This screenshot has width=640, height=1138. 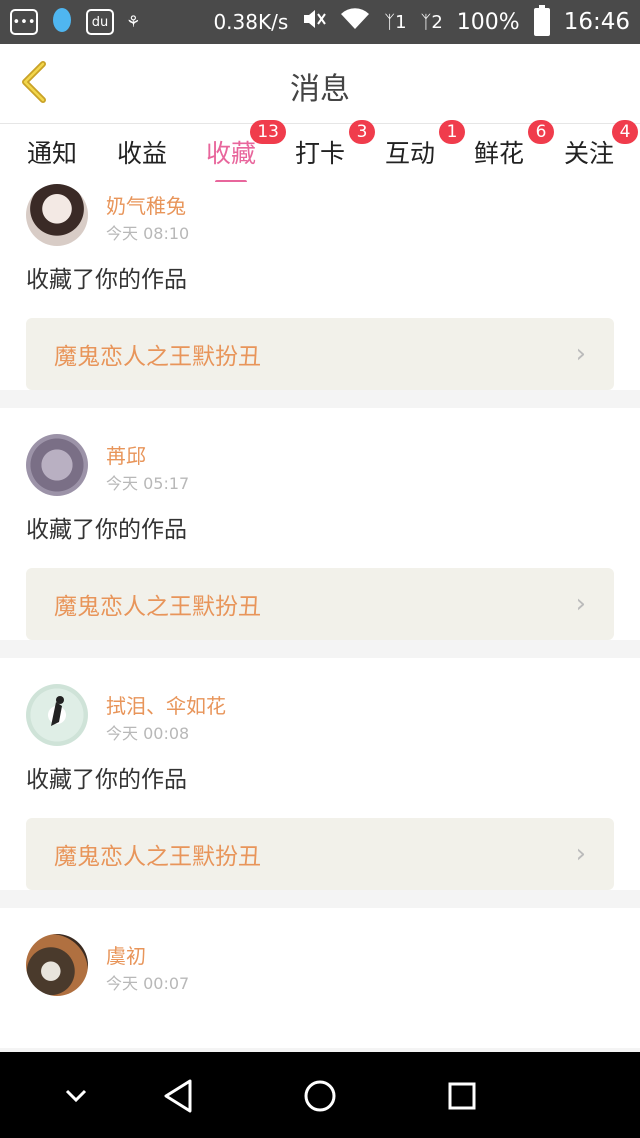 What do you see at coordinates (362, 132) in the screenshot?
I see `tab-badge: 3` at bounding box center [362, 132].